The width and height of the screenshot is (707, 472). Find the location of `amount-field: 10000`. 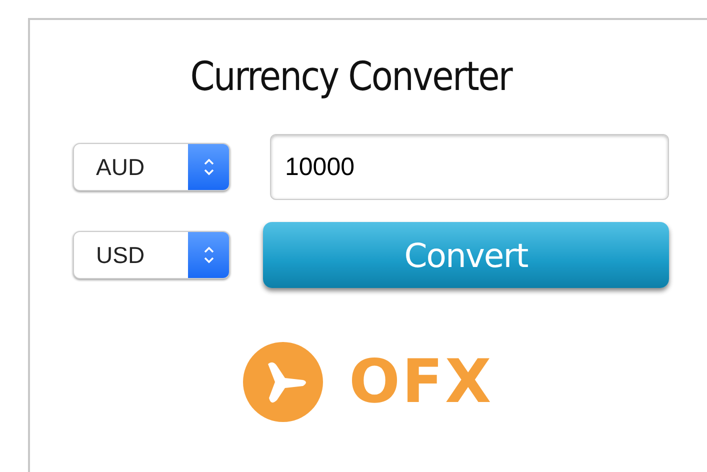

amount-field: 10000 is located at coordinates (469, 167).